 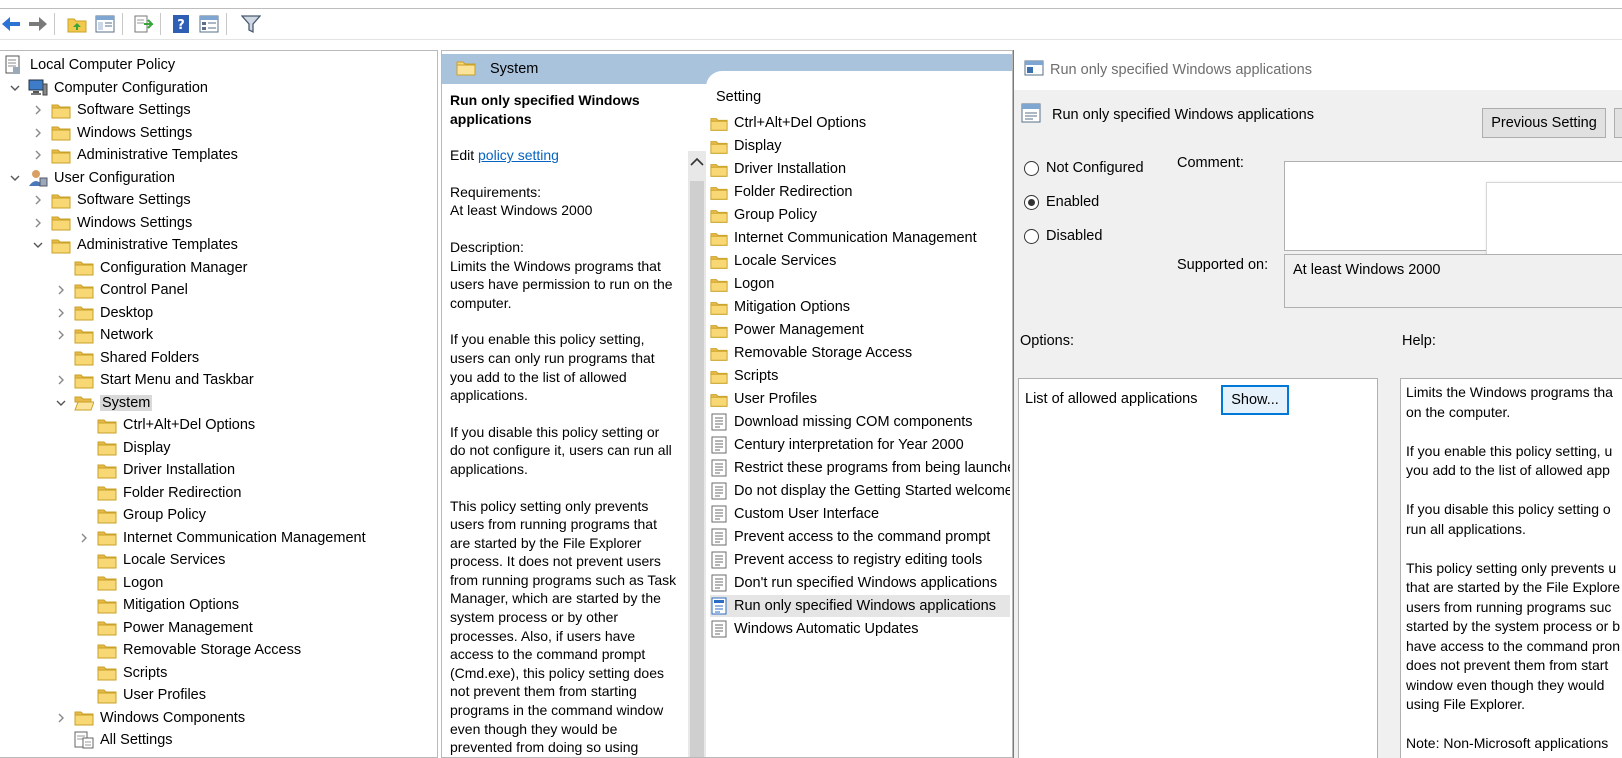 What do you see at coordinates (141, 695) in the screenshot?
I see `tree-item: User Profiles` at bounding box center [141, 695].